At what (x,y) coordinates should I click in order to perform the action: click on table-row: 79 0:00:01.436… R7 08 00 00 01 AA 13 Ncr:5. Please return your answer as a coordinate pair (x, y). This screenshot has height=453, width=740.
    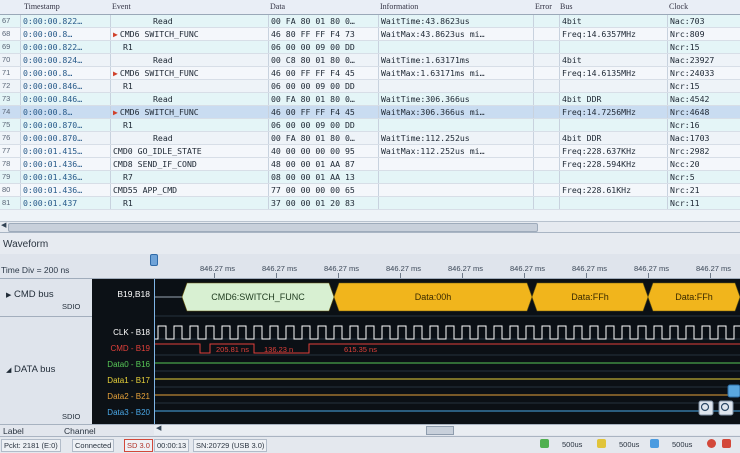
    Looking at the image, I should click on (370, 177).